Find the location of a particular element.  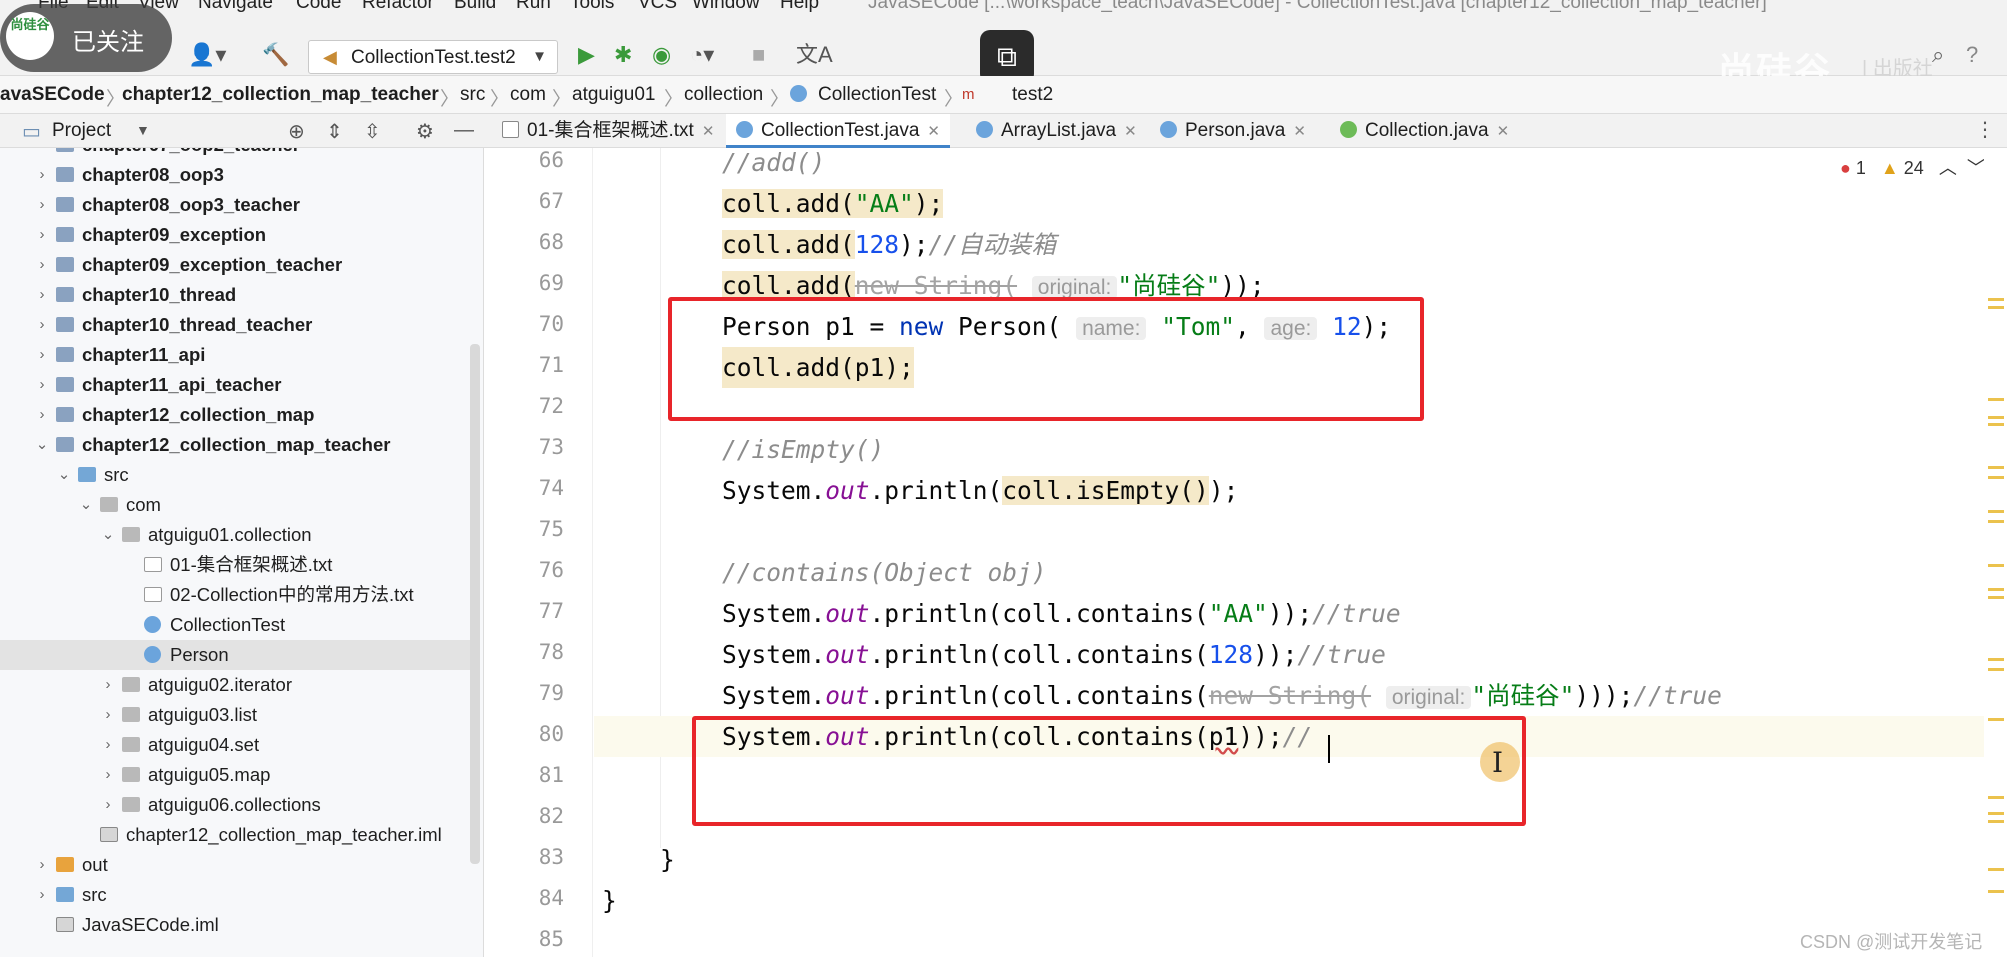

tree-scrollbar is located at coordinates (475, 604).